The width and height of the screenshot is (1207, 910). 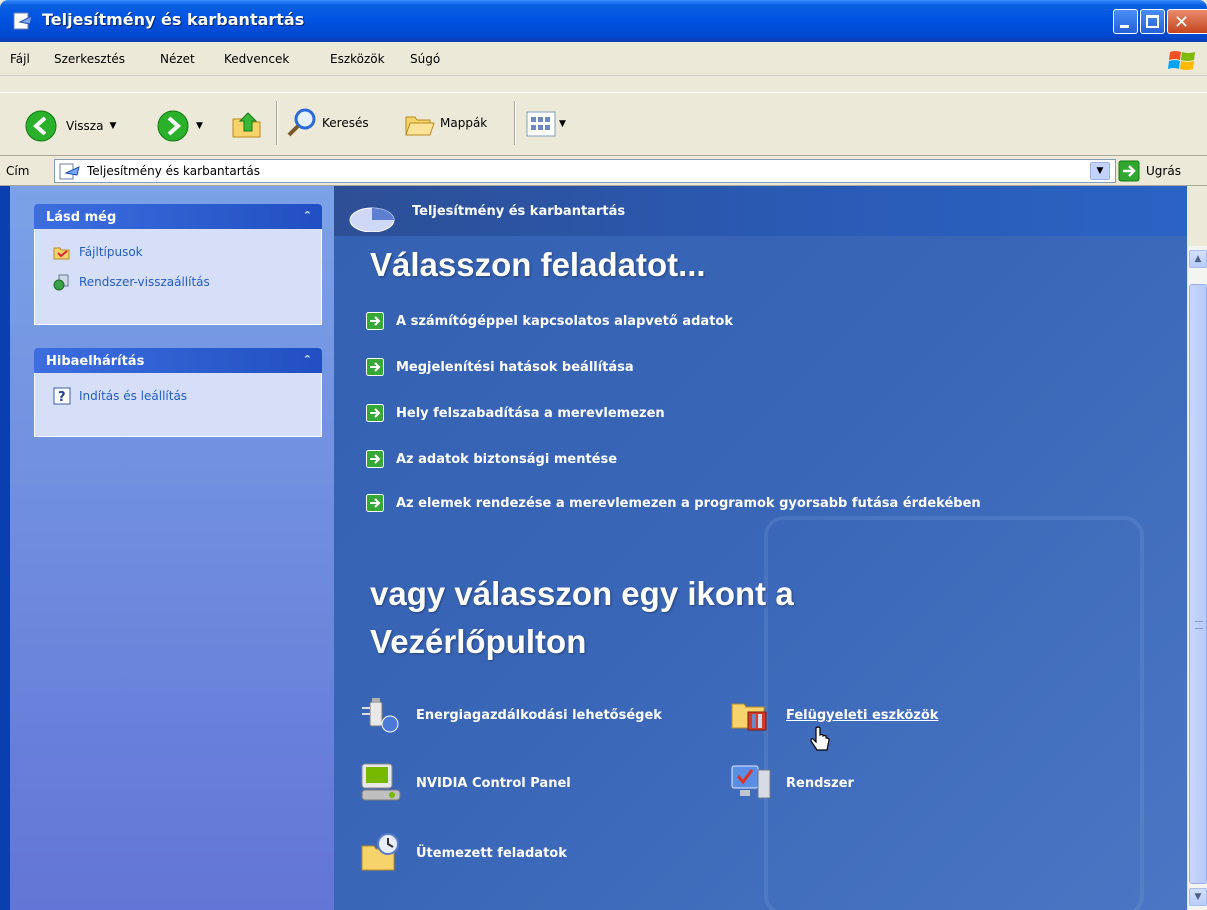 I want to click on category-header: Teljesítmény és karbantartás, so click(x=760, y=211).